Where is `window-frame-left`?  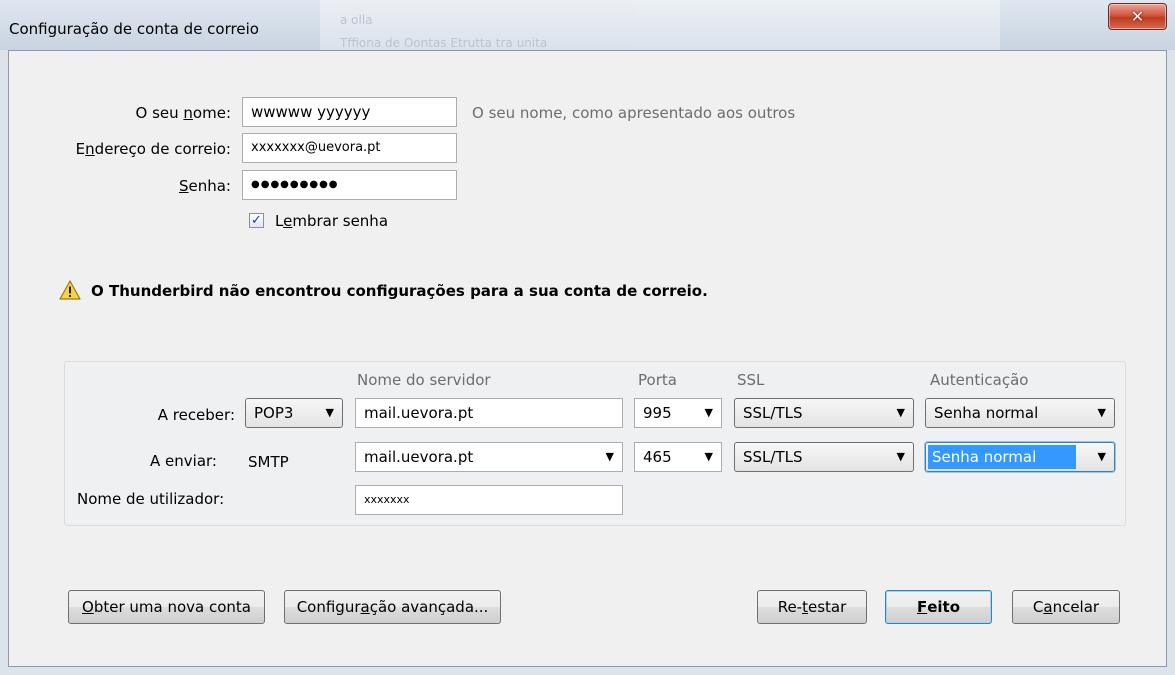 window-frame-left is located at coordinates (4, 362).